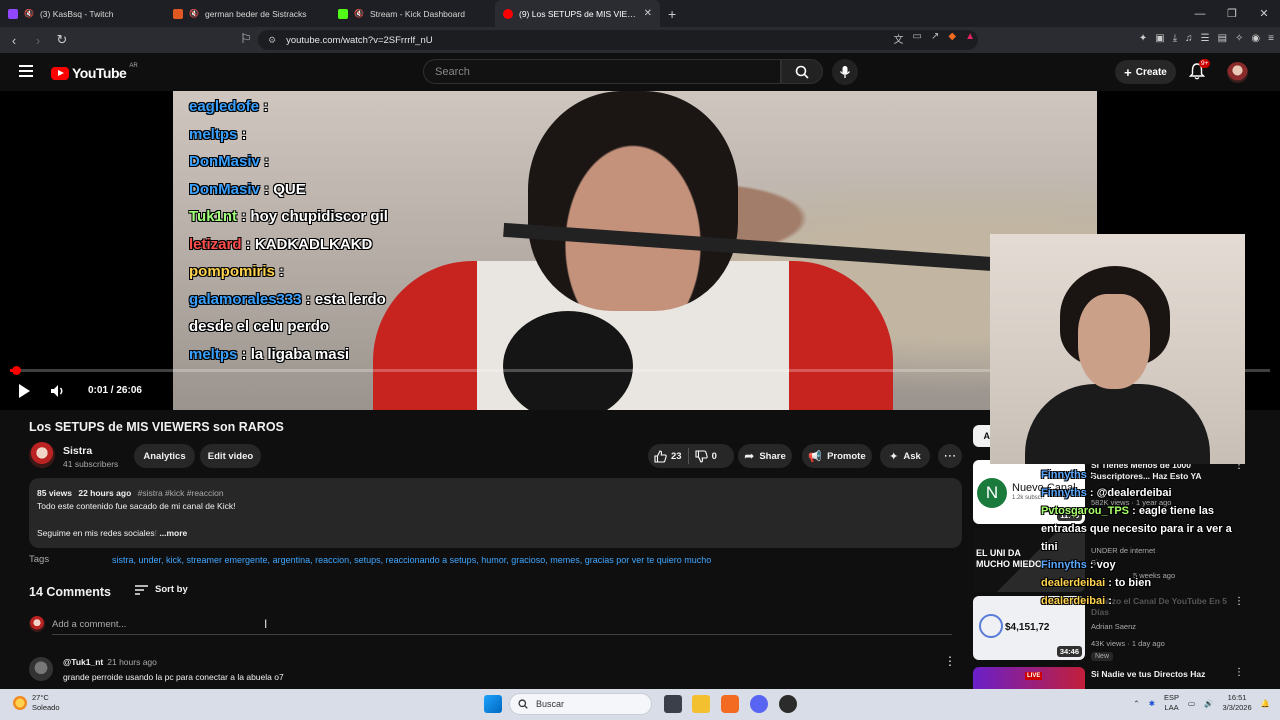  I want to click on task-view-icon, so click(673, 704).